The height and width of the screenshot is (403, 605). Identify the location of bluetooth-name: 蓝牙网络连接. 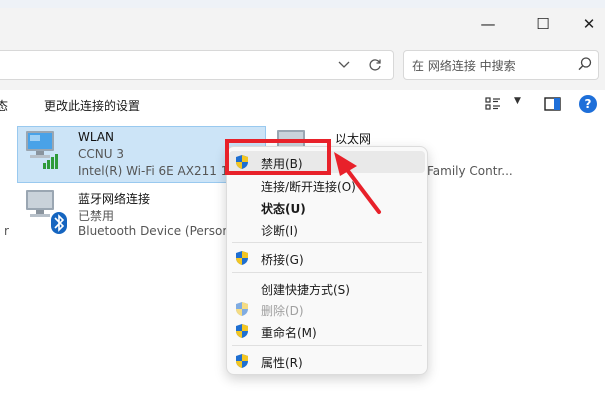
(114, 199).